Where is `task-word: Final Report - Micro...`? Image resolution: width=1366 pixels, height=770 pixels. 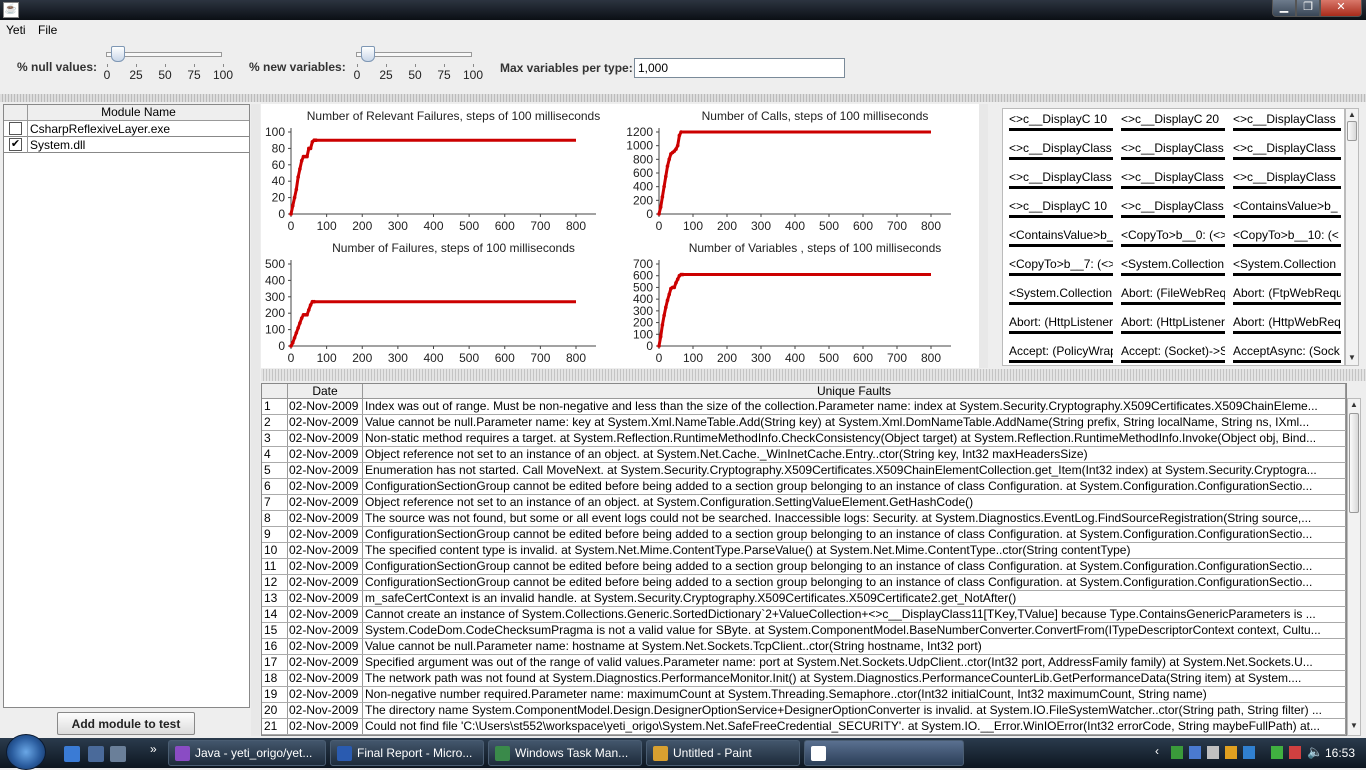
task-word: Final Report - Micro... is located at coordinates (407, 753).